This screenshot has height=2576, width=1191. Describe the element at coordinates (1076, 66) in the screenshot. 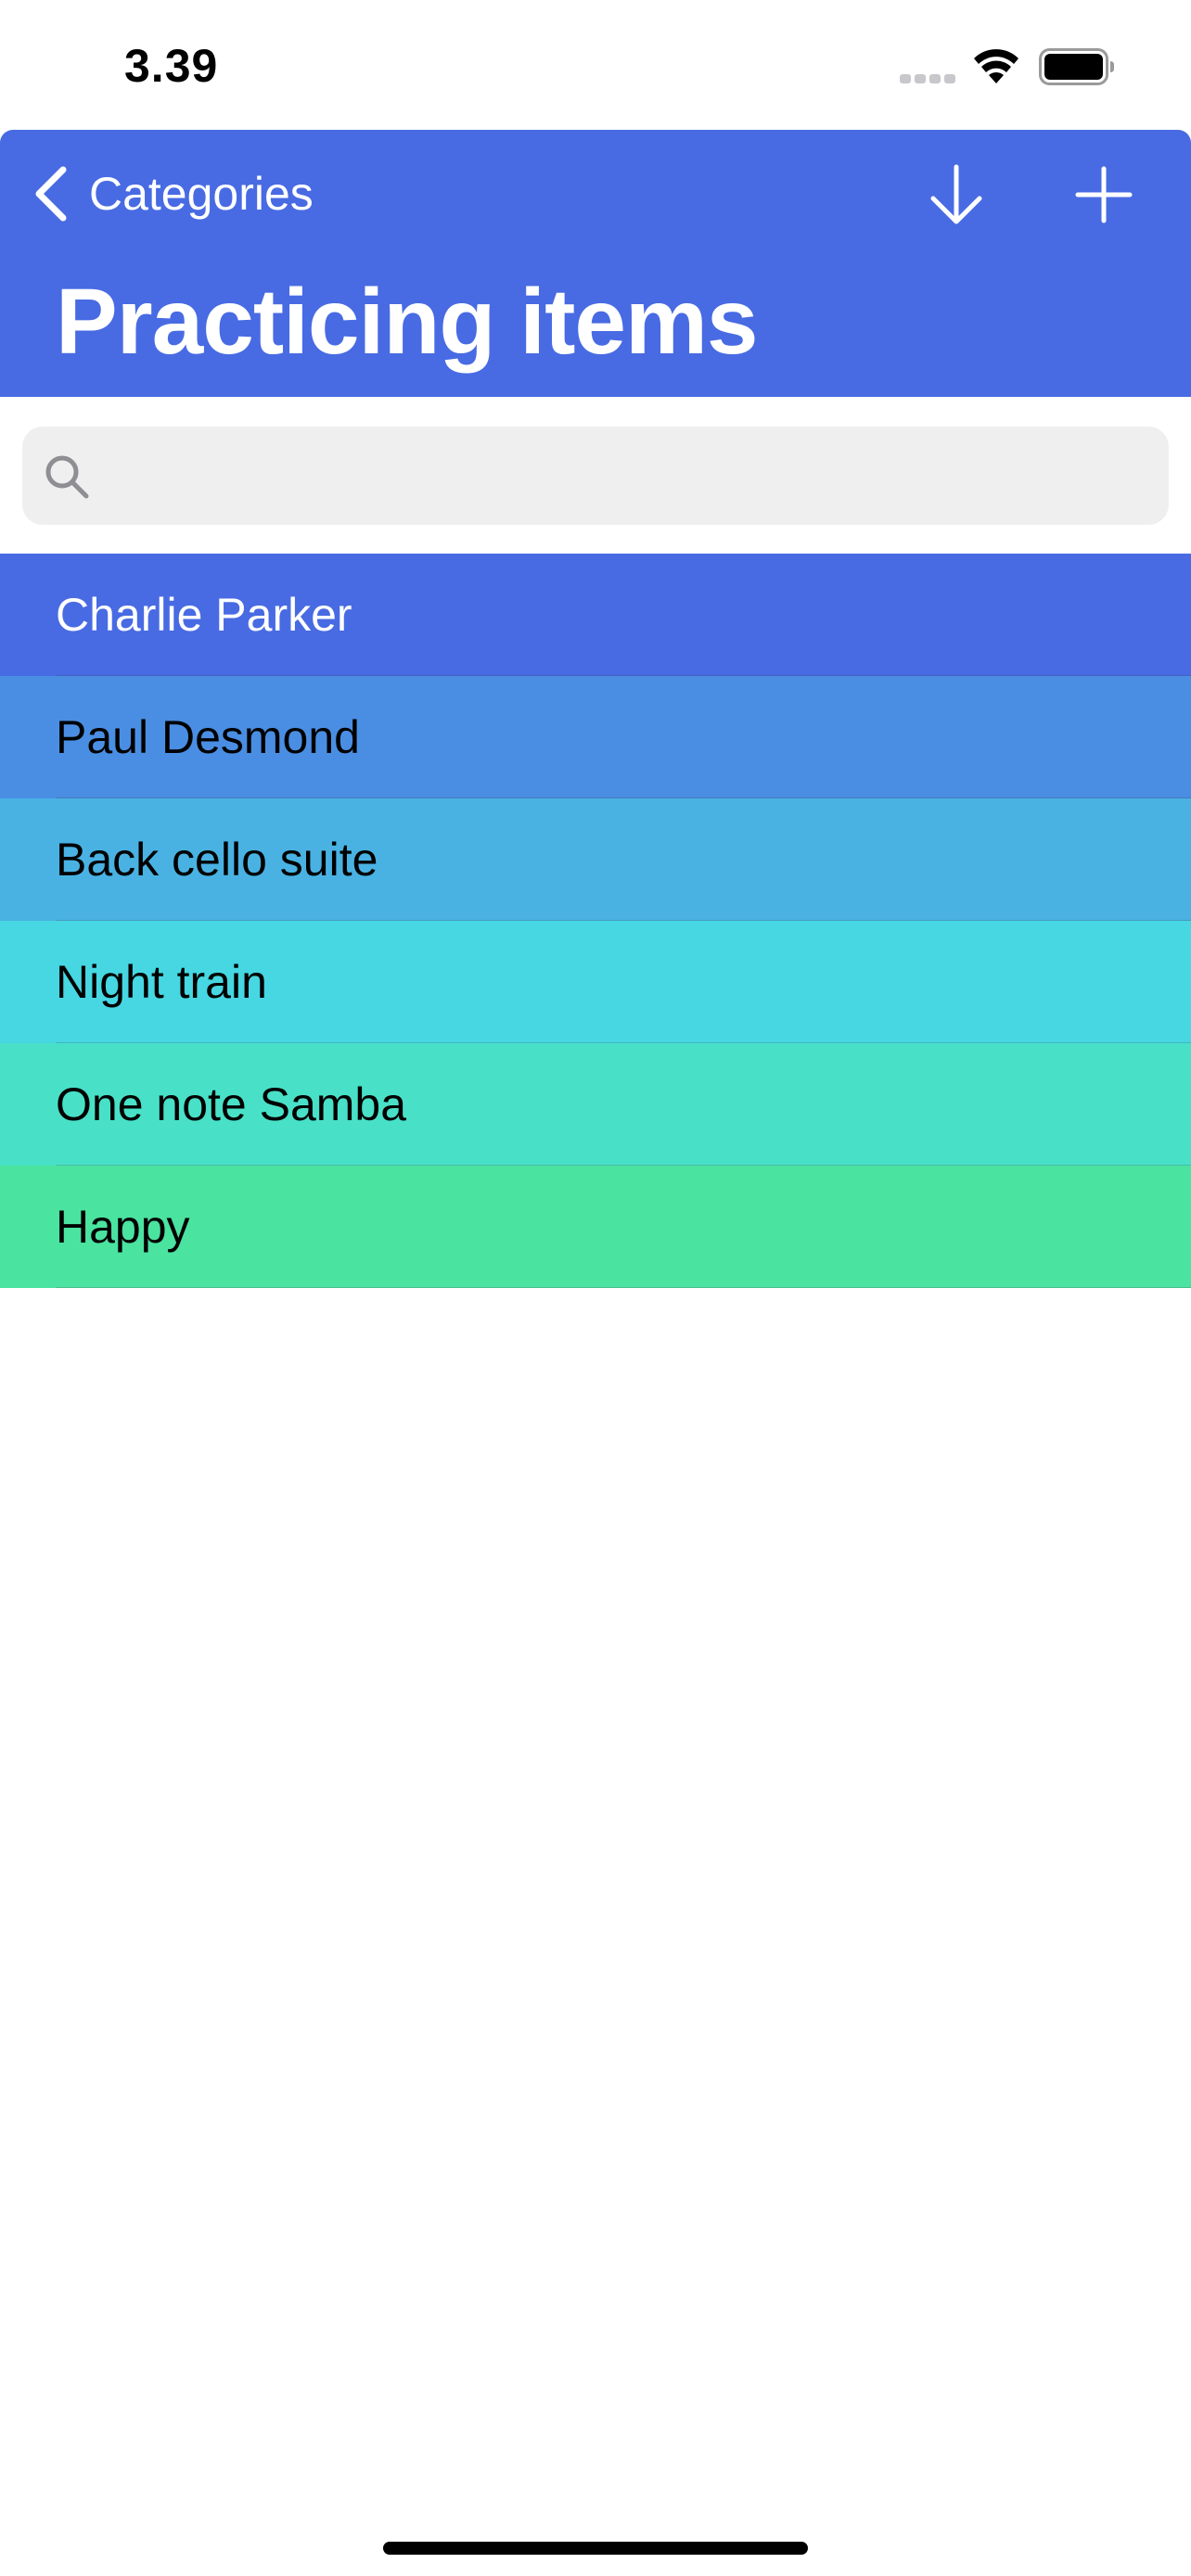

I see `battery-icon` at that location.